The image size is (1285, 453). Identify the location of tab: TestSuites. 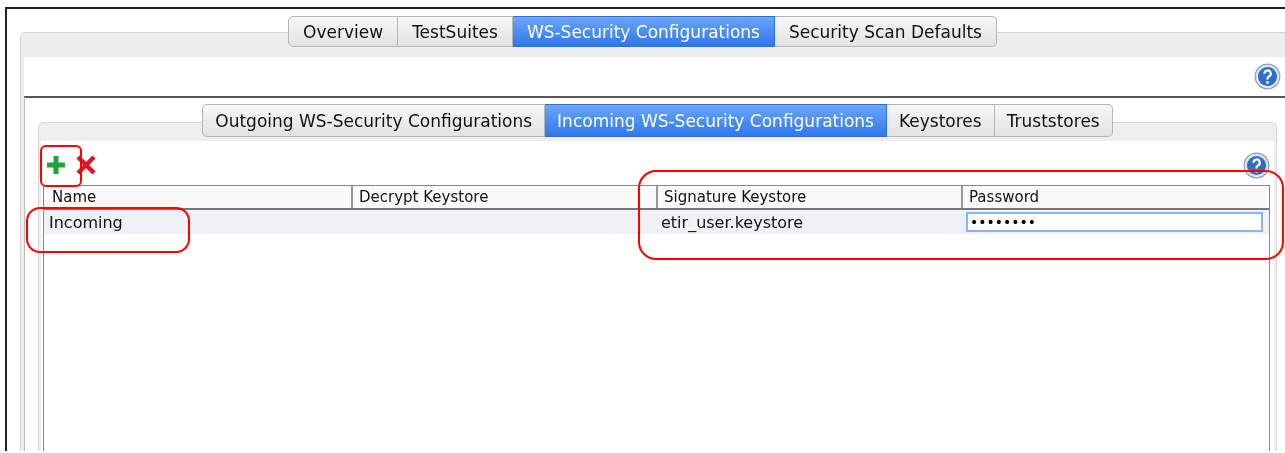
(455, 31).